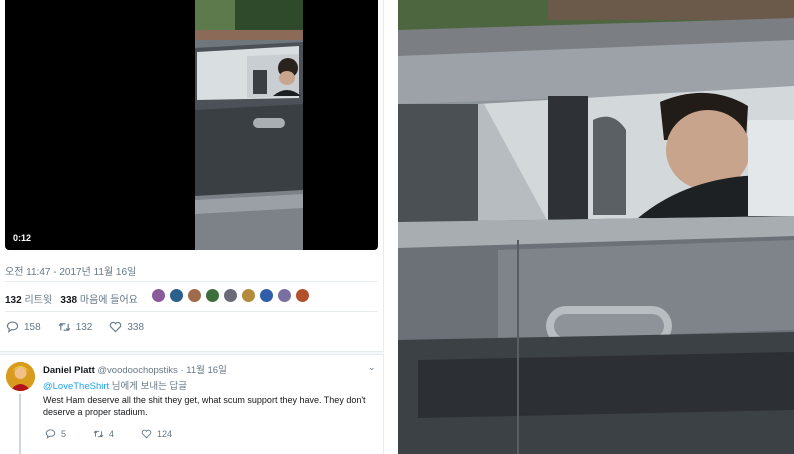  I want to click on like-action-count: 338, so click(136, 327).